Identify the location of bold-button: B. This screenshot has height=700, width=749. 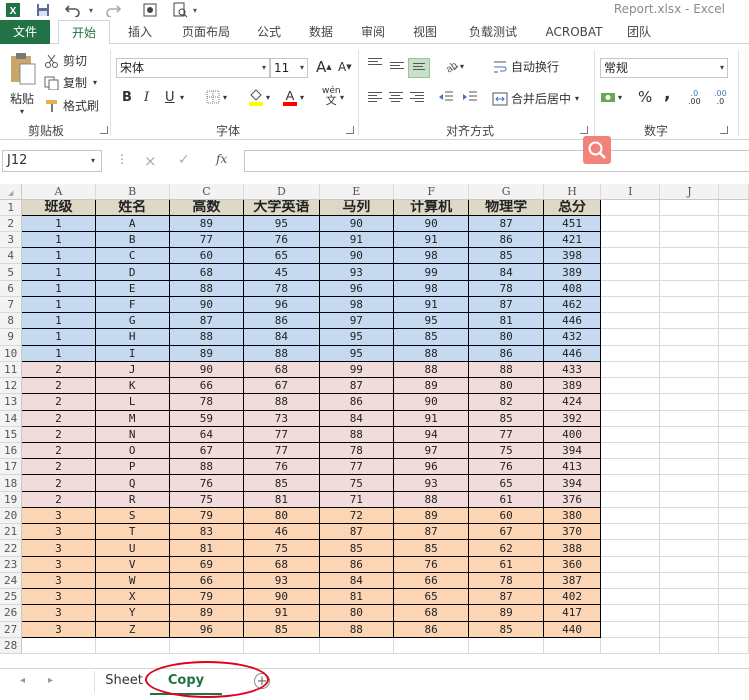
(127, 97).